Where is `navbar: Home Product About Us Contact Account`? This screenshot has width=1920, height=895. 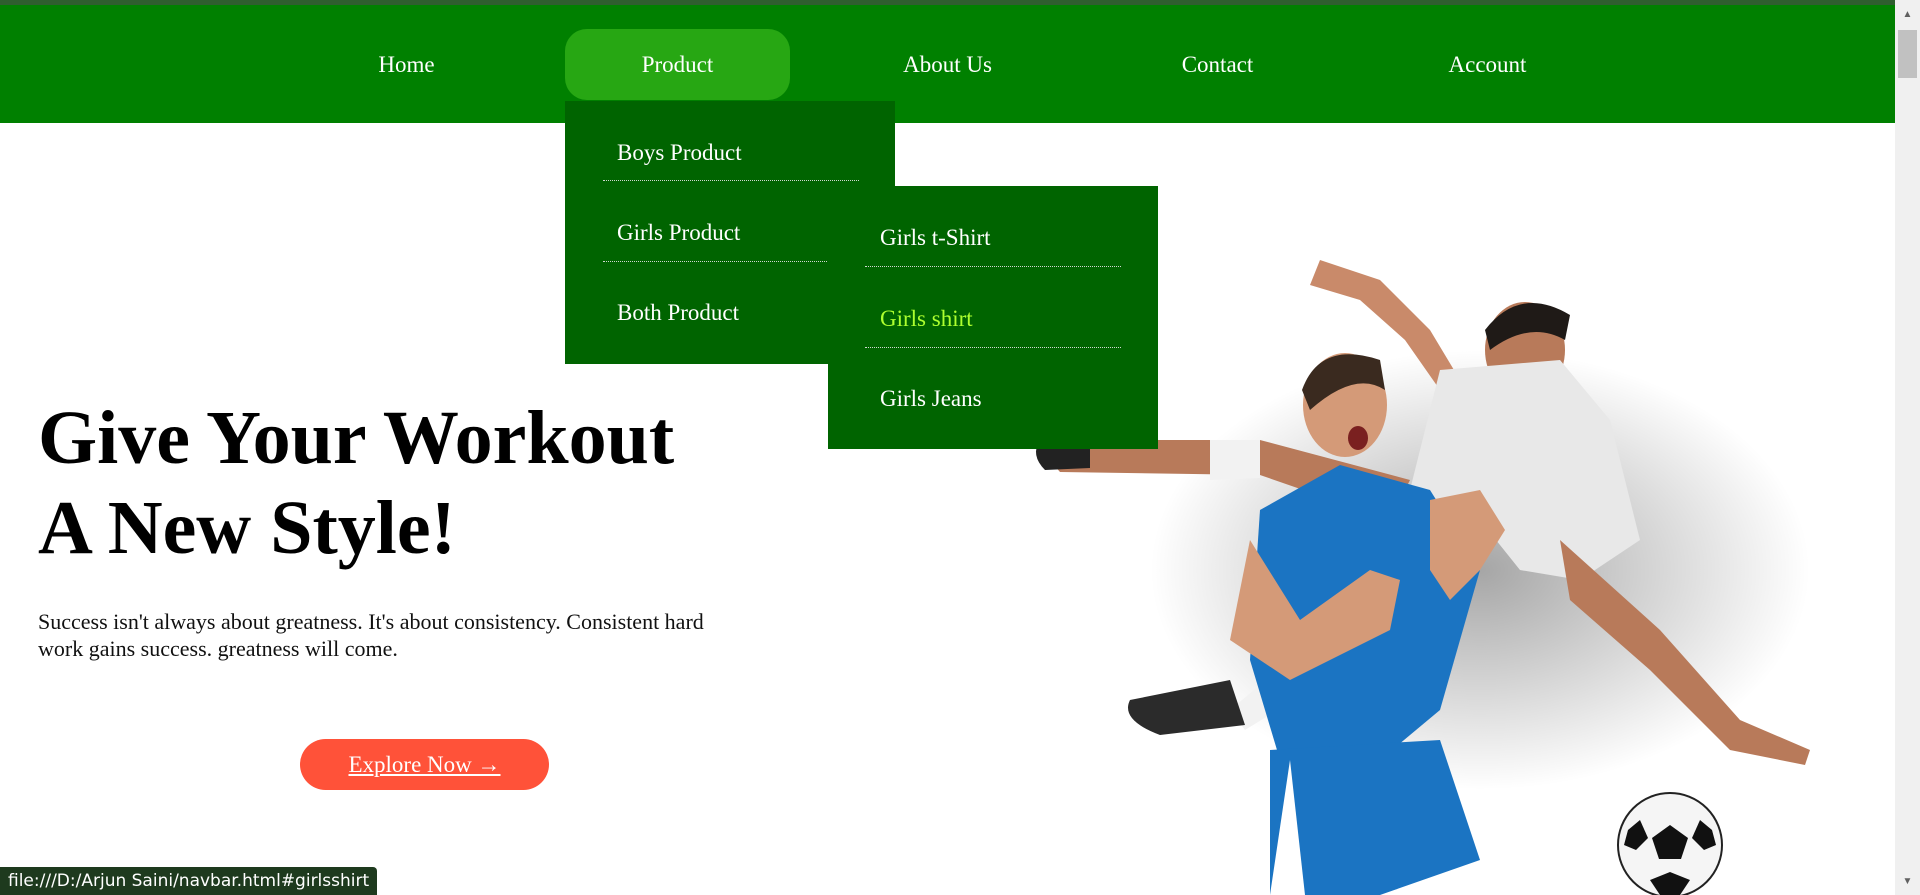 navbar: Home Product About Us Contact Account is located at coordinates (947, 64).